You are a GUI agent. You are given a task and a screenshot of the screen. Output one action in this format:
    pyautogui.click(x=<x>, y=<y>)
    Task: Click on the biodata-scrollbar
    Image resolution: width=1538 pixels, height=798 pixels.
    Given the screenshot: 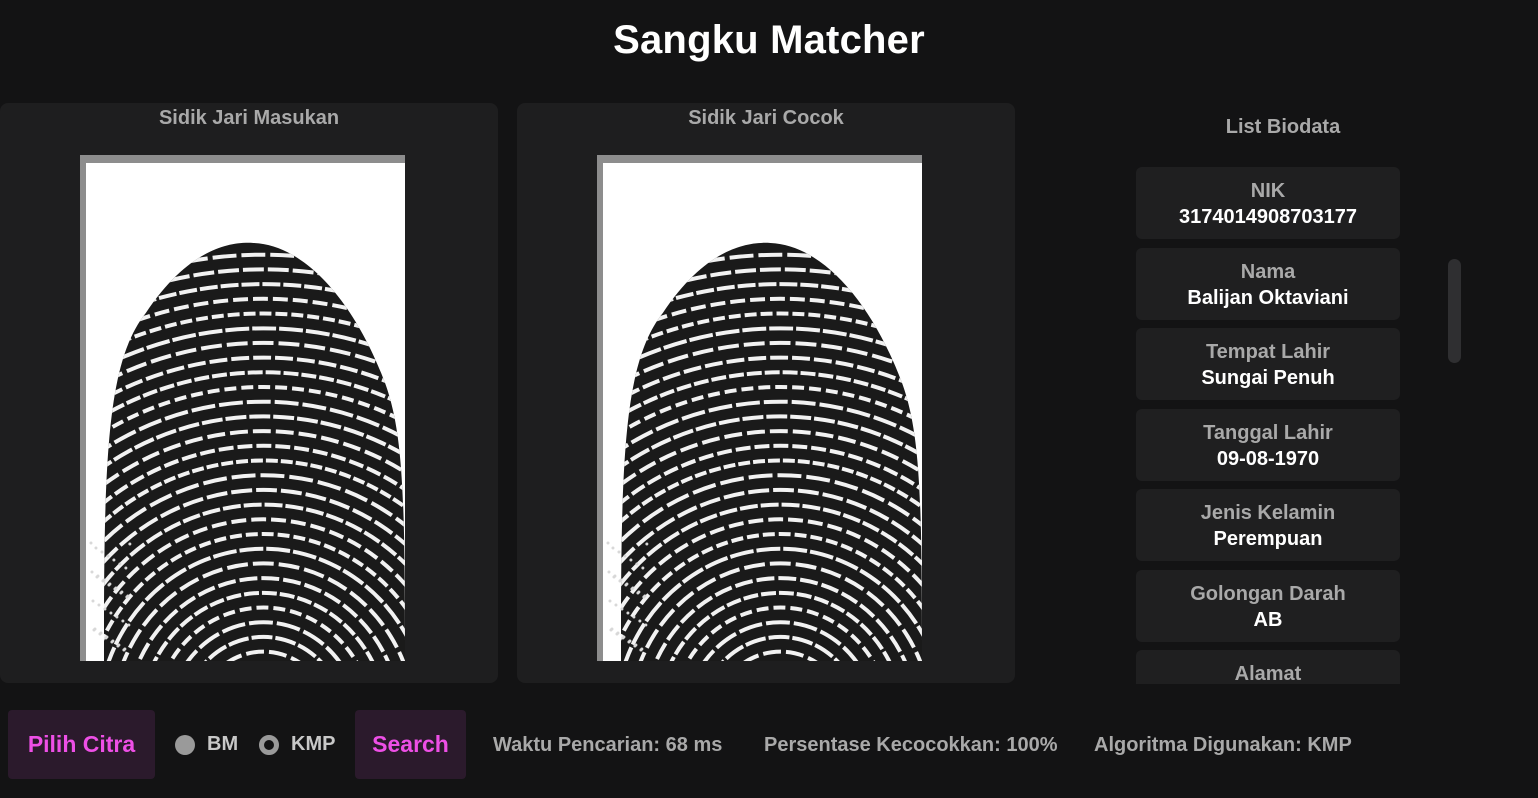 What is the action you would take?
    pyautogui.click(x=1454, y=311)
    